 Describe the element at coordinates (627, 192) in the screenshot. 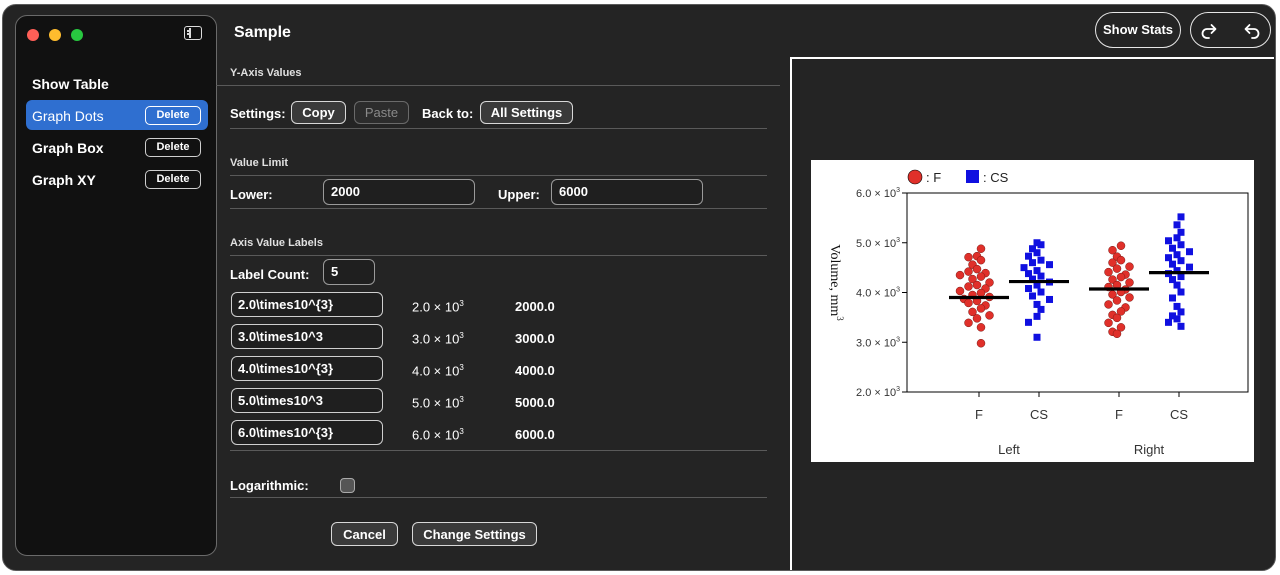

I see `upper-limit-input: 6000` at that location.